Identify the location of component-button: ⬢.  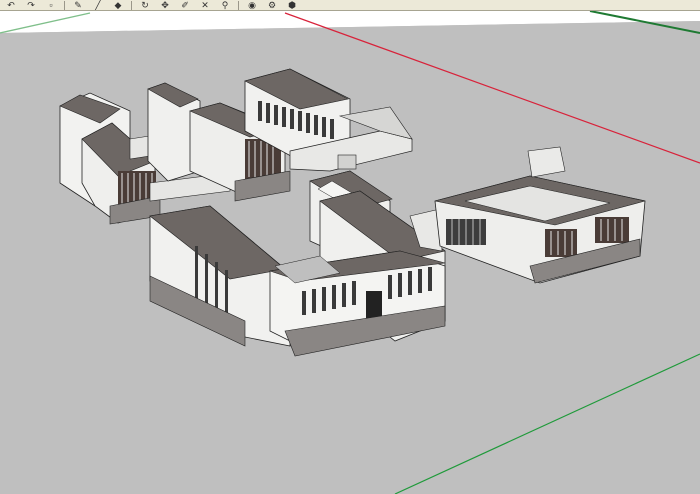
(292, 5).